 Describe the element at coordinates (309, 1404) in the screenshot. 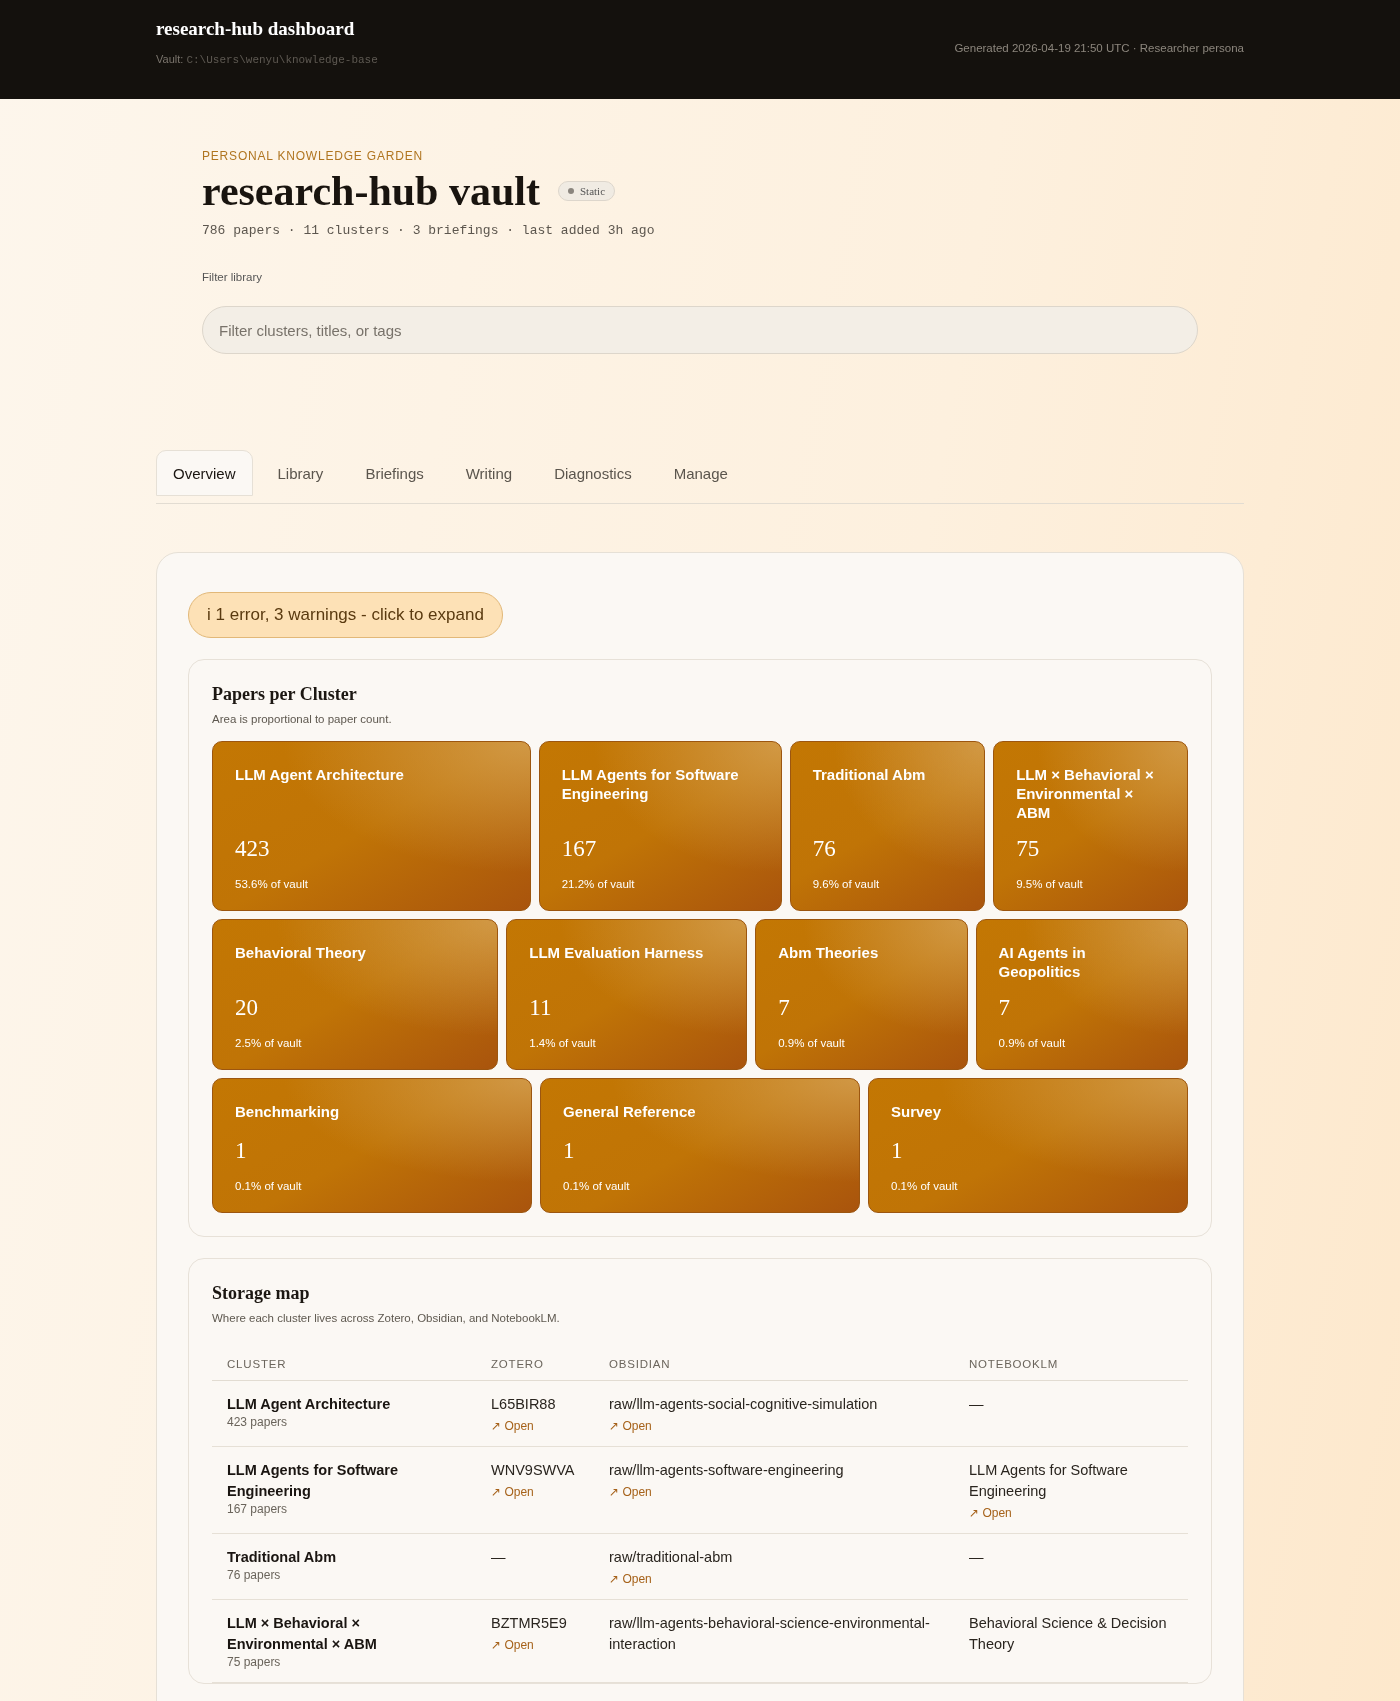

I see `cluster-name: LLM Agent Architecture` at that location.